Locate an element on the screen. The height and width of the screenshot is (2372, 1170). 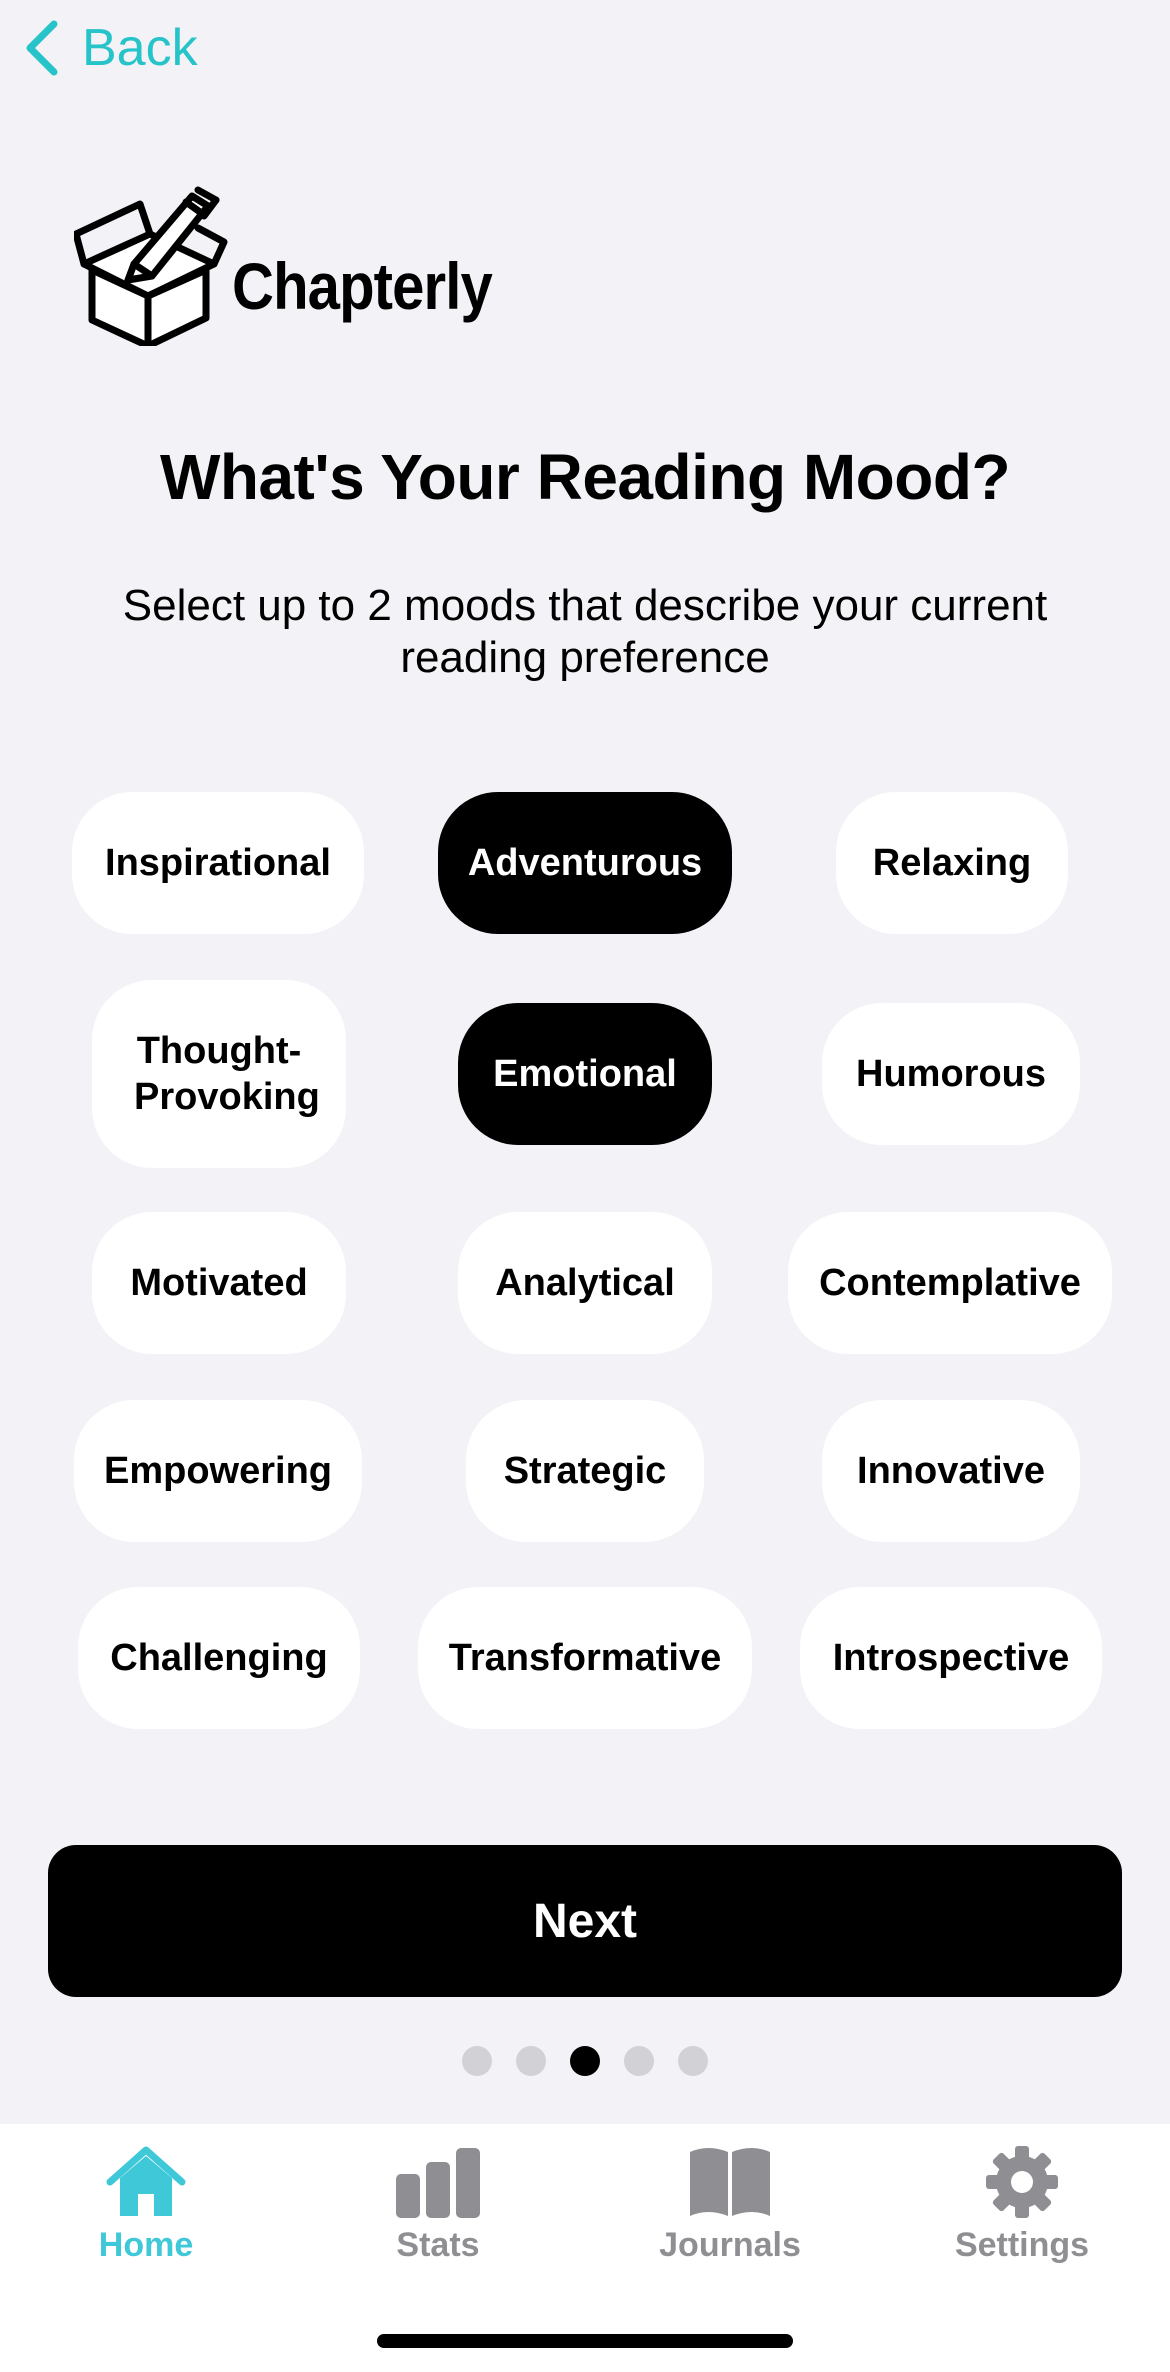
mood-chip-analytical: Analytical is located at coordinates (585, 1283).